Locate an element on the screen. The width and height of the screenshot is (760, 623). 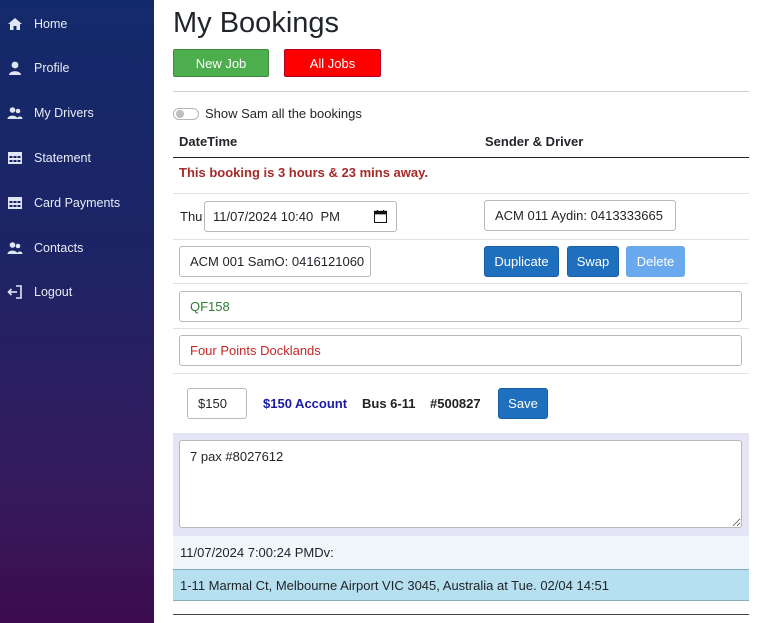
sidebar-item-statement: Statement is located at coordinates (77, 158).